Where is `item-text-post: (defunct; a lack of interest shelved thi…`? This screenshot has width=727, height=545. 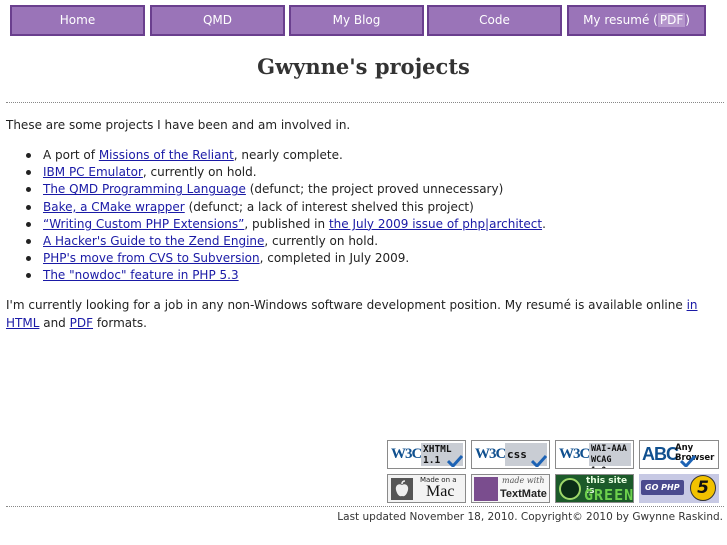
item-text-post: (defunct; a lack of interest shelved thi… is located at coordinates (329, 206).